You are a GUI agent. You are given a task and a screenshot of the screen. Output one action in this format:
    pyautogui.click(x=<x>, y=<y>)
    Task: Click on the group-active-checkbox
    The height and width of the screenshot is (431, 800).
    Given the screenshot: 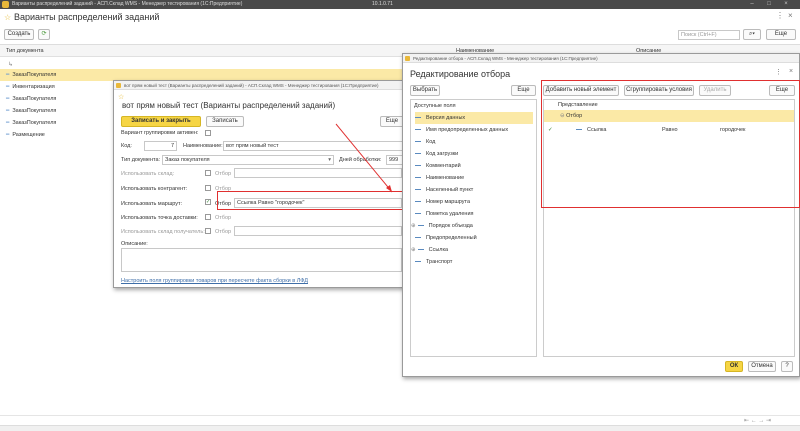 What is the action you would take?
    pyautogui.click(x=208, y=133)
    